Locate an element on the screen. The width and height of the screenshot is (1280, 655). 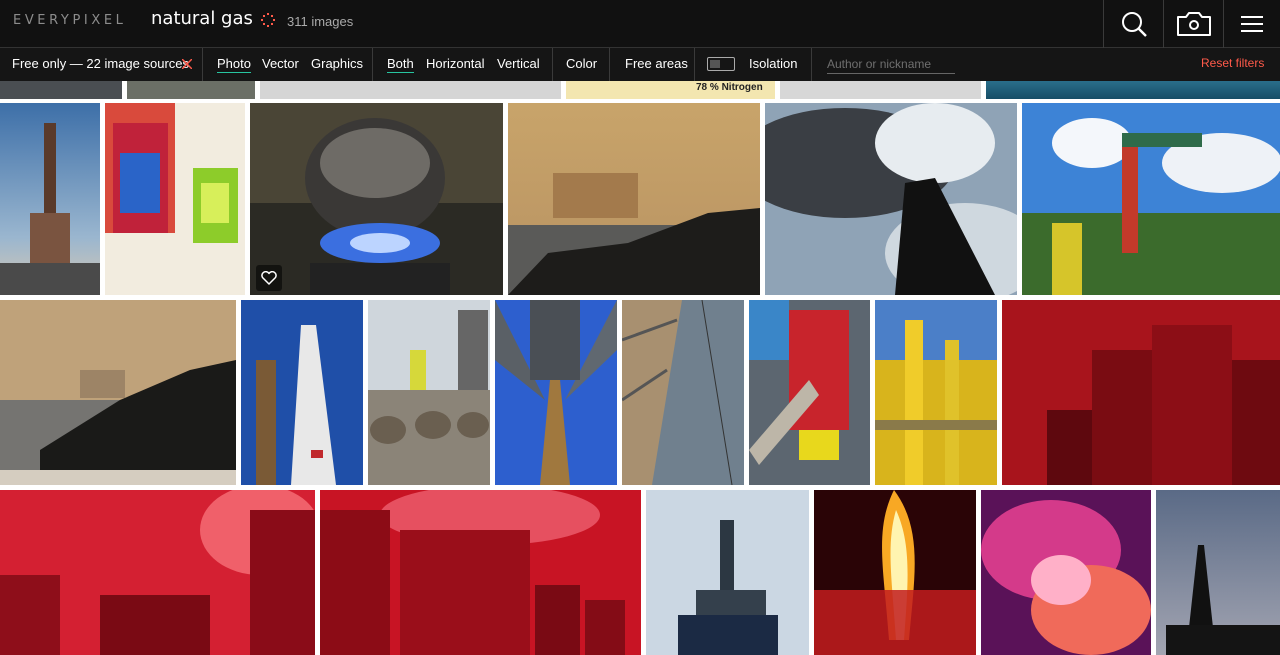
free-areas-filter: Free areas is located at coordinates (656, 63).